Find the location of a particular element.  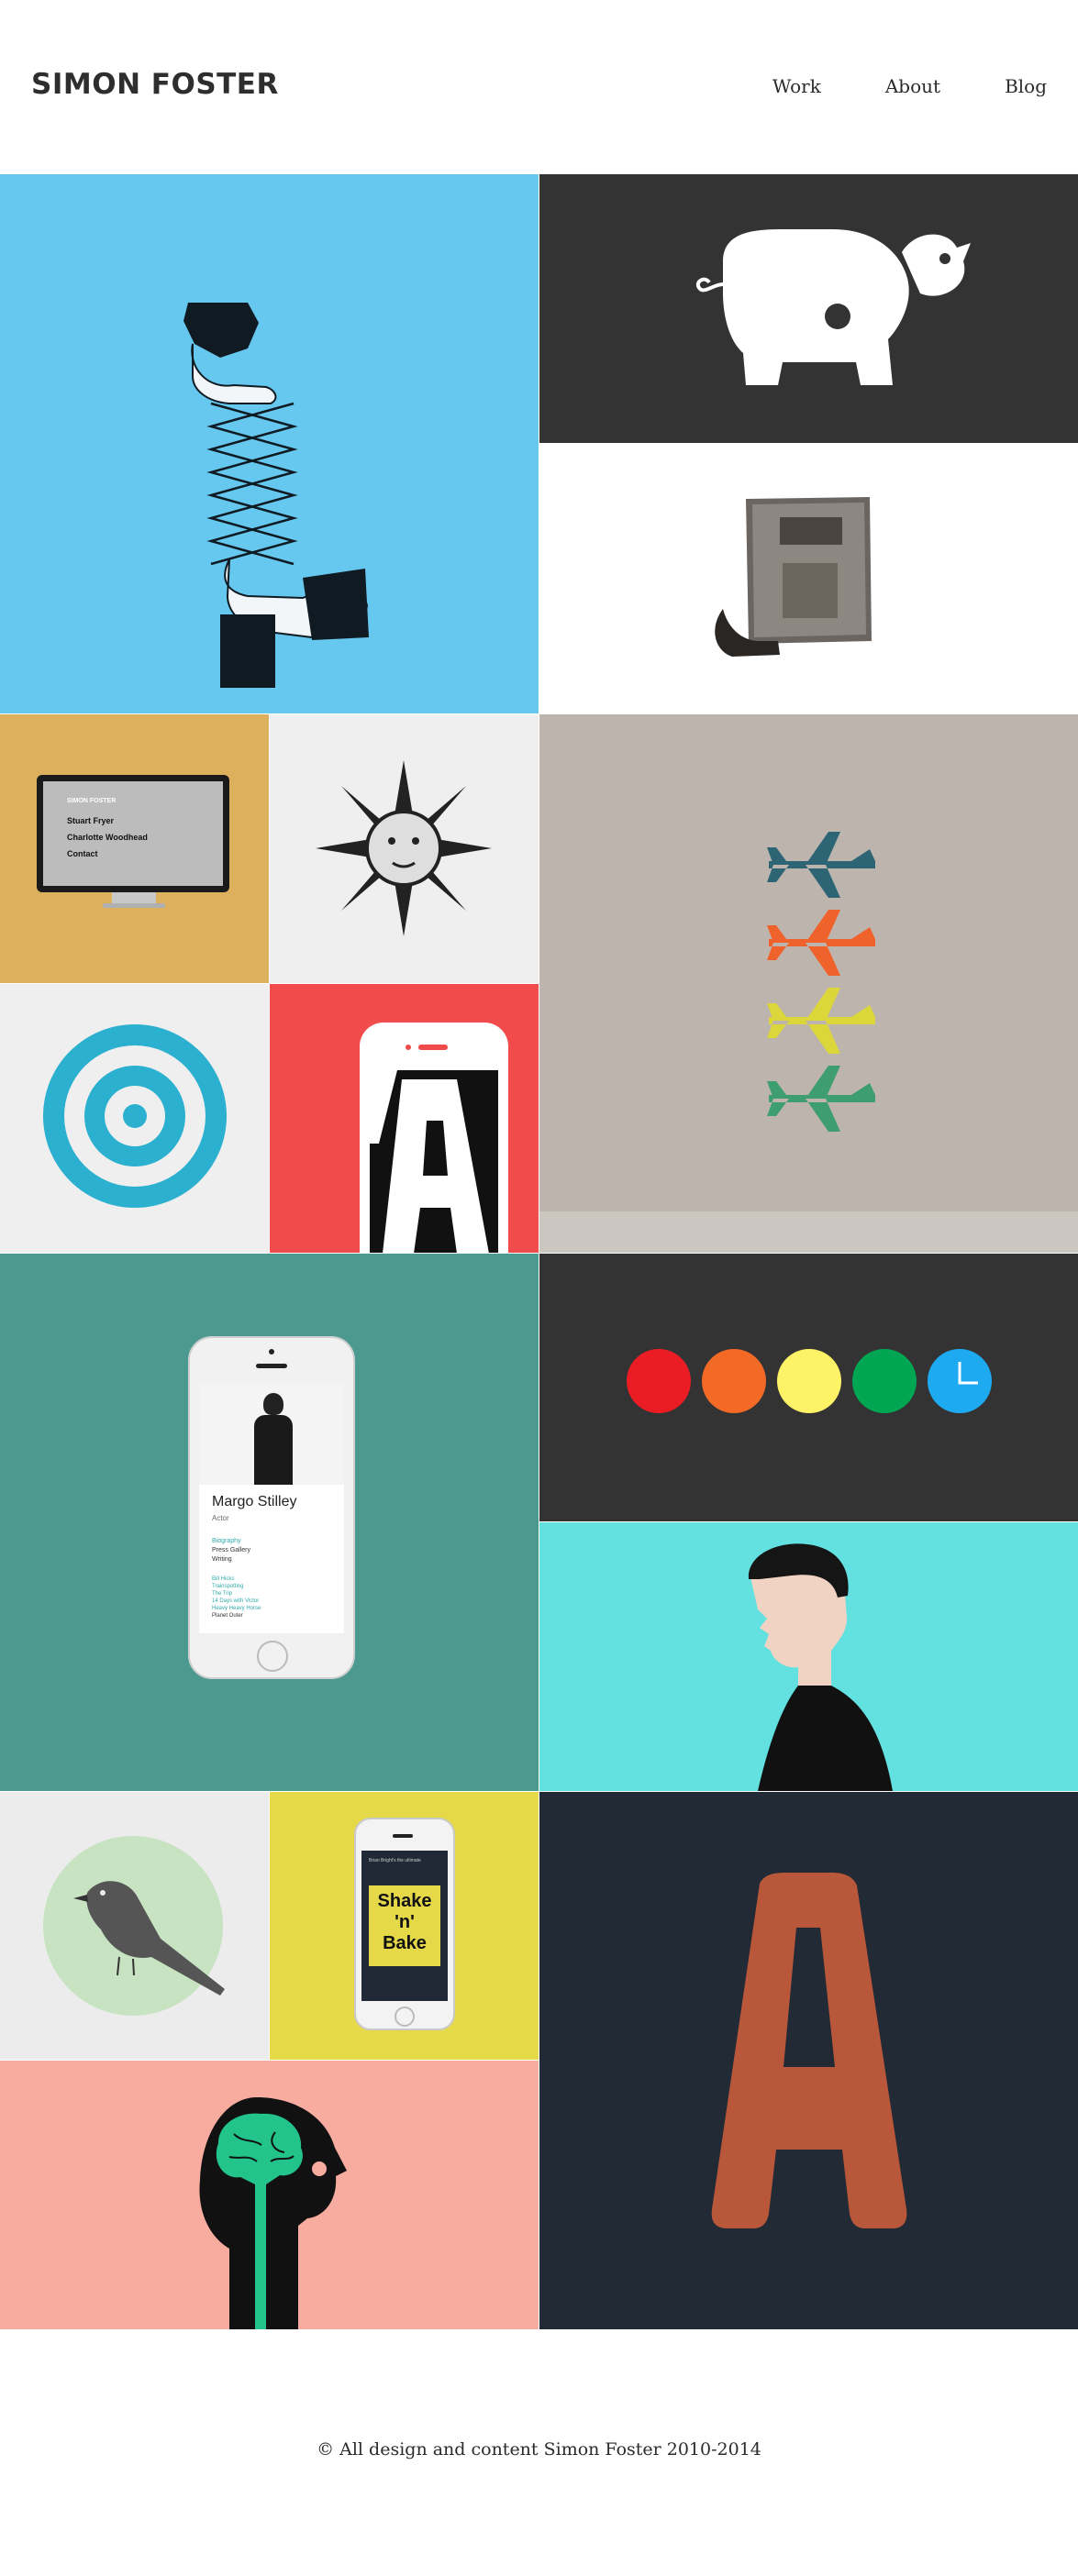

profile-credit: Planet Outer is located at coordinates (228, 1616).